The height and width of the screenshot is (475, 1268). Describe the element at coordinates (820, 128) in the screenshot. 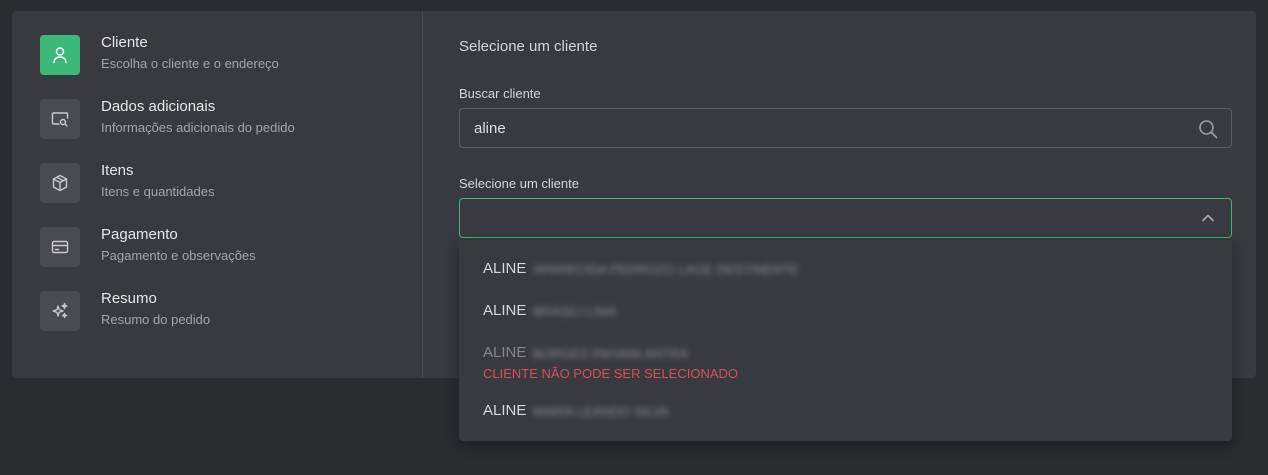

I see `search-input` at that location.